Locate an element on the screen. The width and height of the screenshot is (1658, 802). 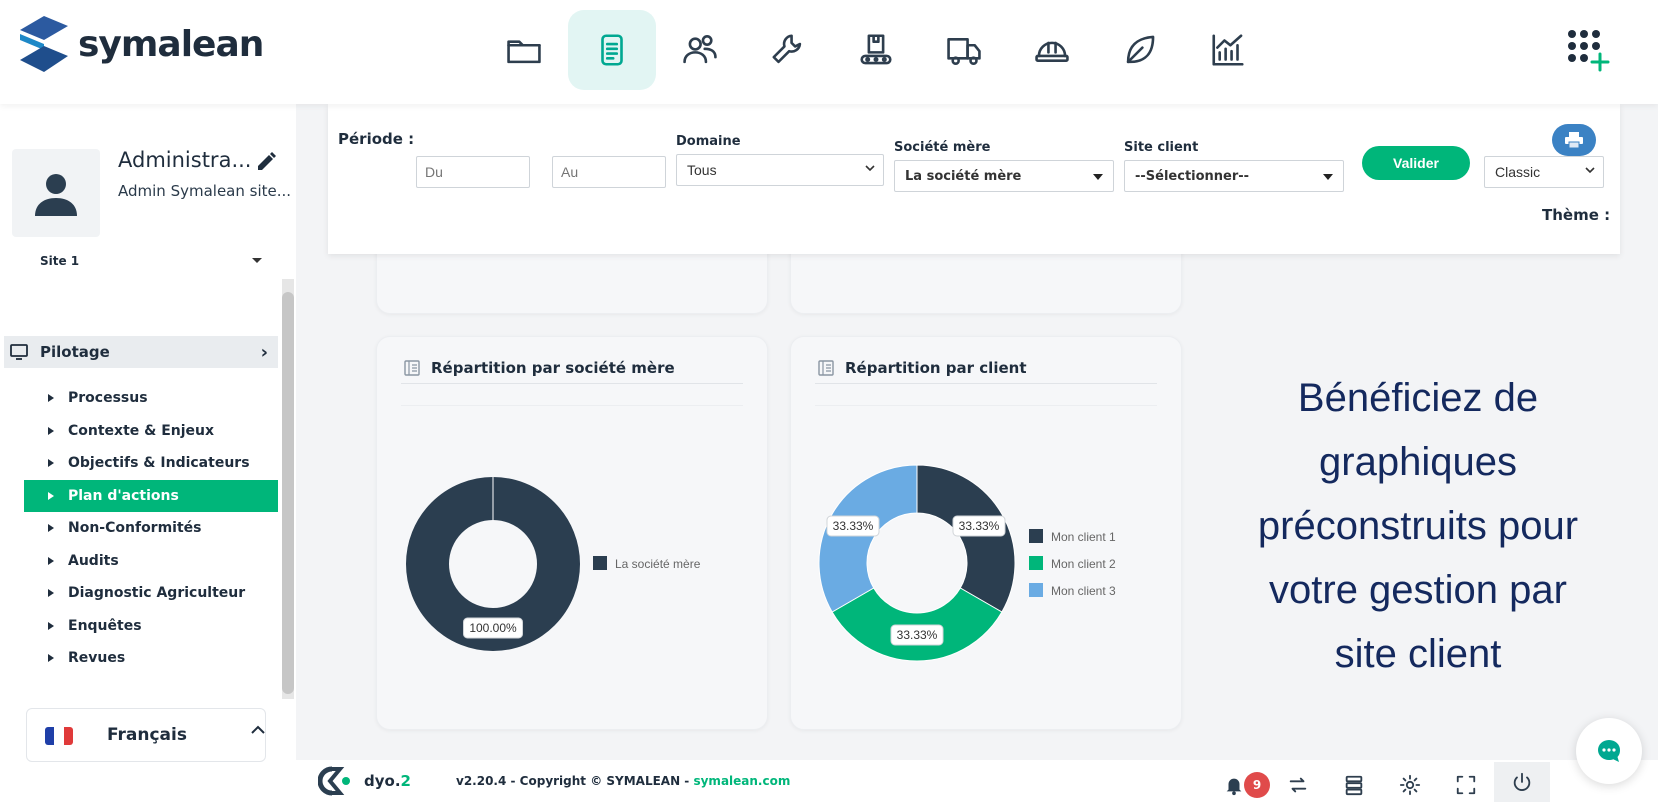
sidebar-item-plan-actions: Plan d'actions is located at coordinates (151, 495).